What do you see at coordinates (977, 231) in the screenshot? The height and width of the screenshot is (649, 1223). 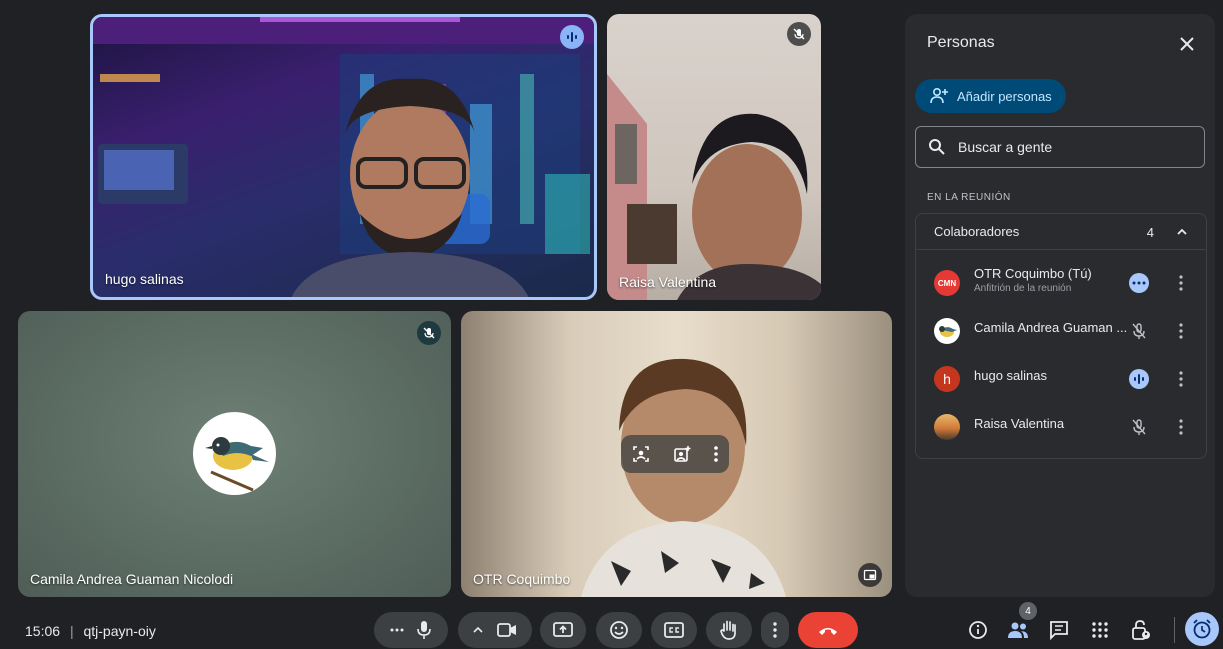 I see `group-label: Colaboradores` at bounding box center [977, 231].